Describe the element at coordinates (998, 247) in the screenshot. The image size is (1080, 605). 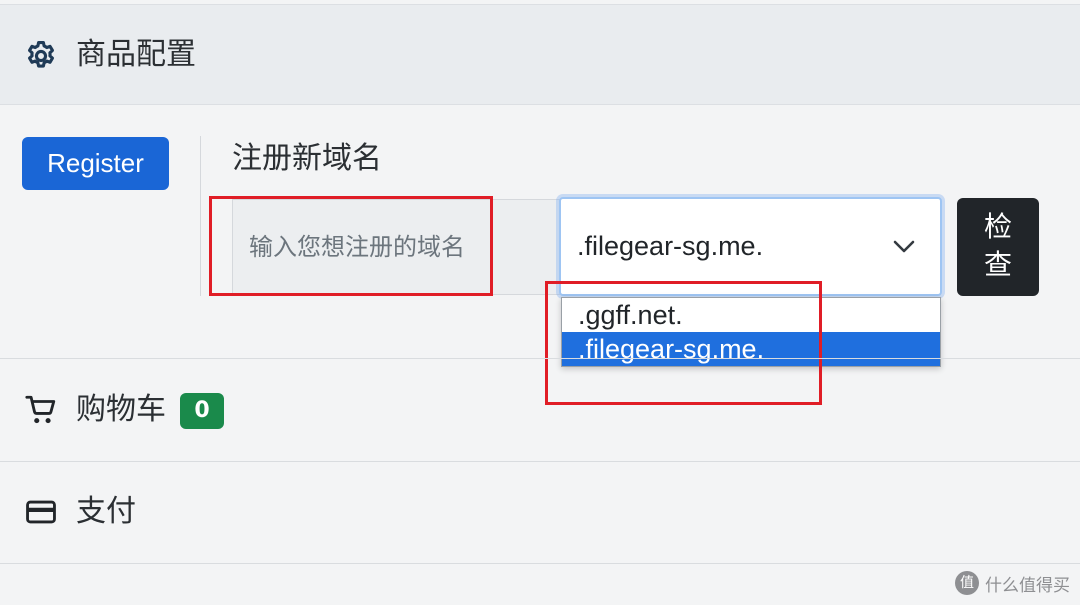
I see `check-button: 检 查` at that location.